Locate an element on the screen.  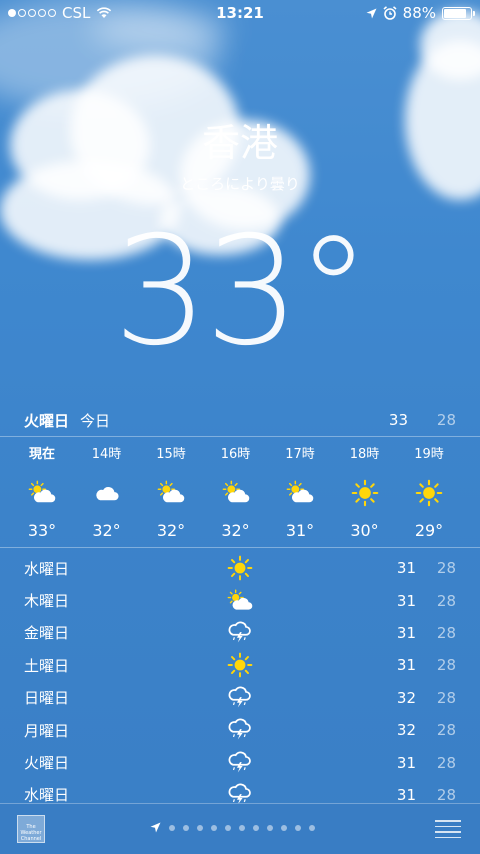
hourly-item: 17時 31° is located at coordinates (300, 488).